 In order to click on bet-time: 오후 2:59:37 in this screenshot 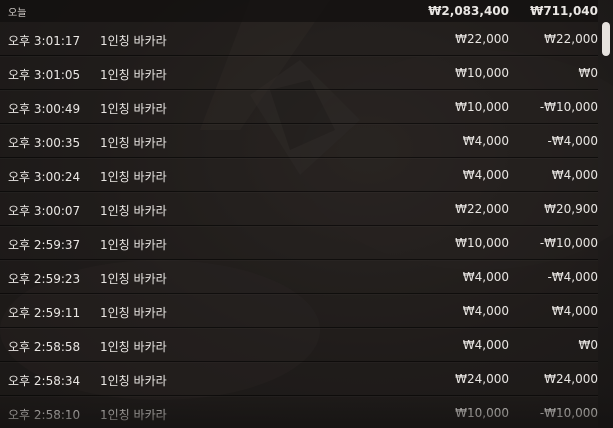, I will do `click(44, 245)`.